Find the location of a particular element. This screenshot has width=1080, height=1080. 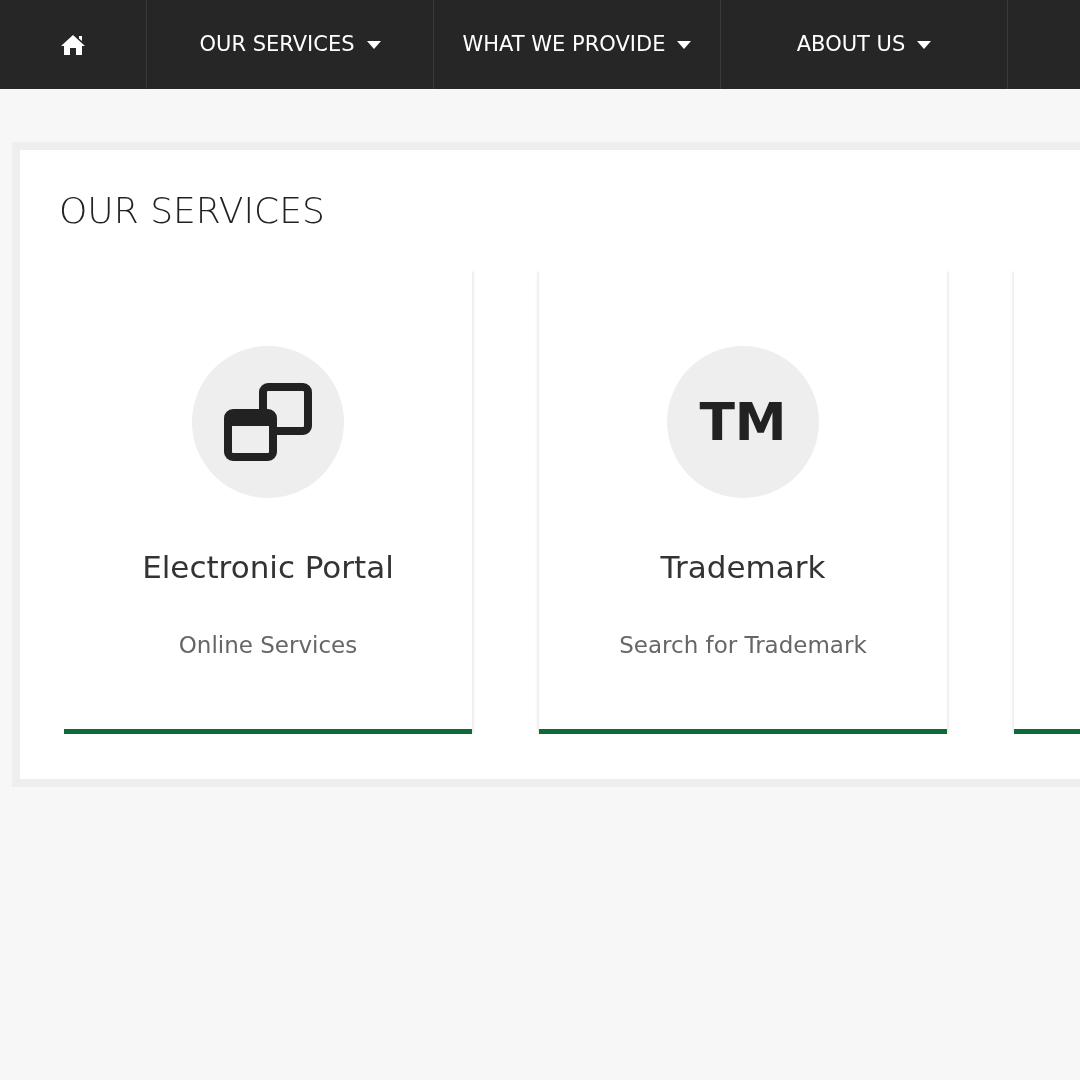

card-title: Electronic Portal is located at coordinates (268, 567).